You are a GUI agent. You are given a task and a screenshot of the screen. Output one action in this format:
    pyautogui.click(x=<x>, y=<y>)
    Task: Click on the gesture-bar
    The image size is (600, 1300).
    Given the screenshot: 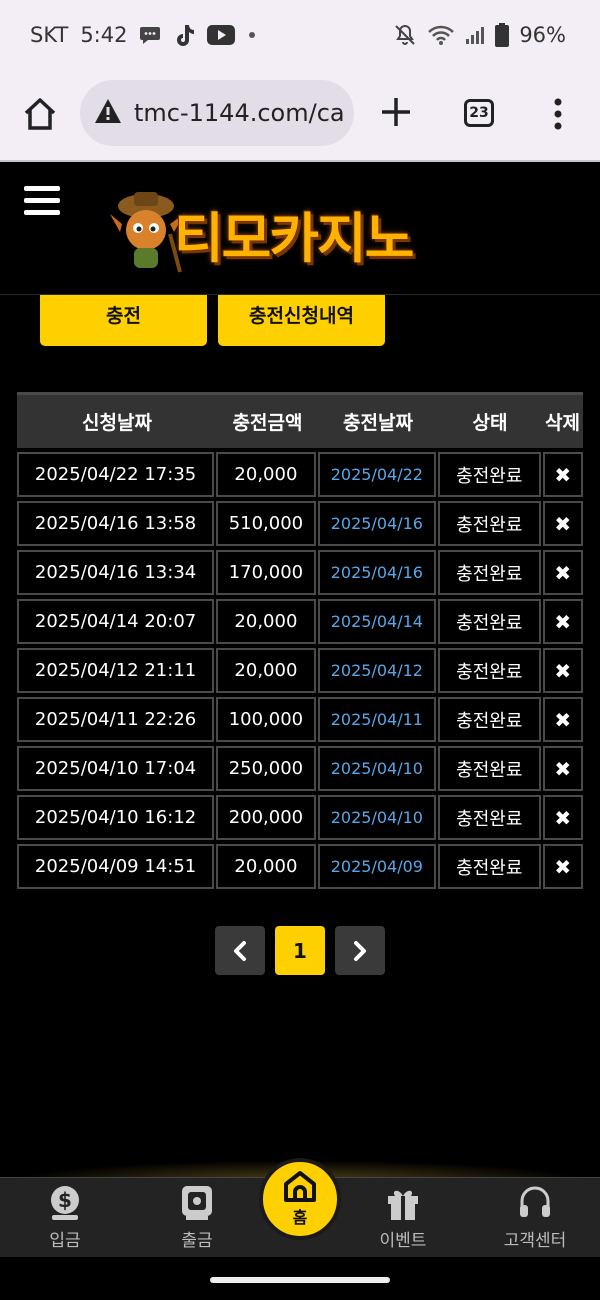 What is the action you would take?
    pyautogui.click(x=300, y=1278)
    